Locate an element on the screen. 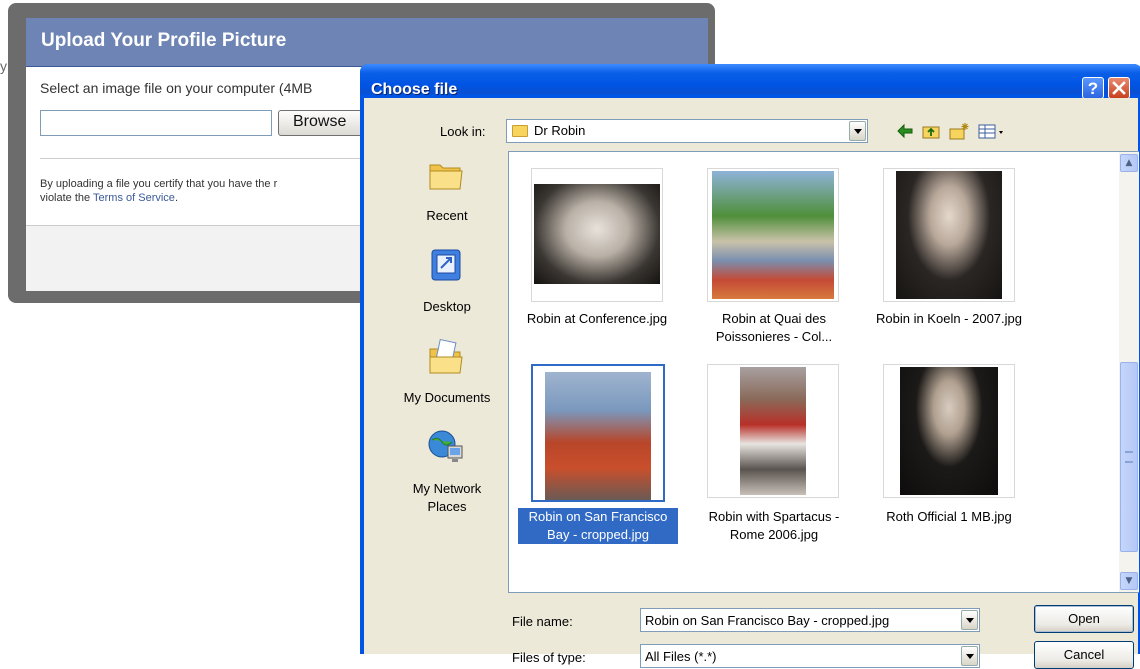 This screenshot has height=669, width=1140. dialog-title: Choose file is located at coordinates (414, 89).